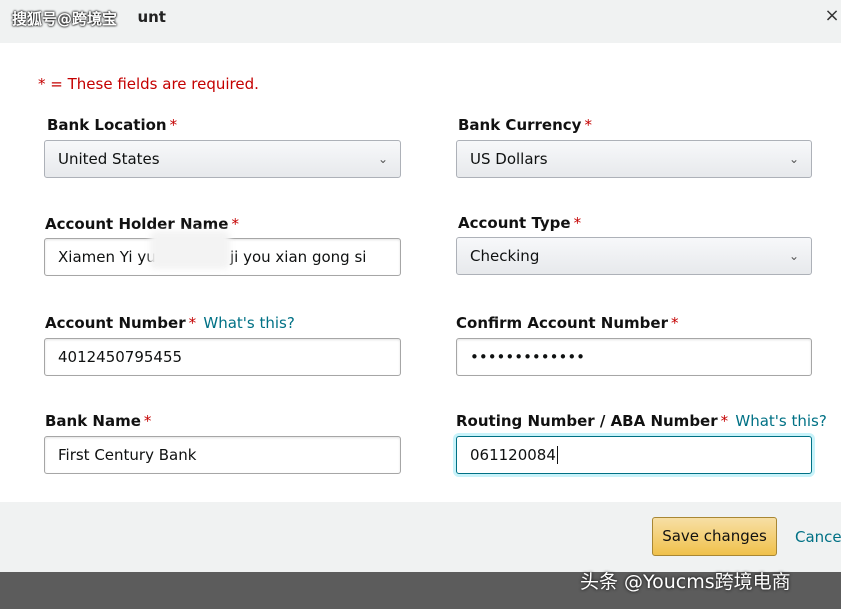 The image size is (841, 609). What do you see at coordinates (107, 257) in the screenshot?
I see `account-holder-name-value-start: Xiamen Yi yu` at bounding box center [107, 257].